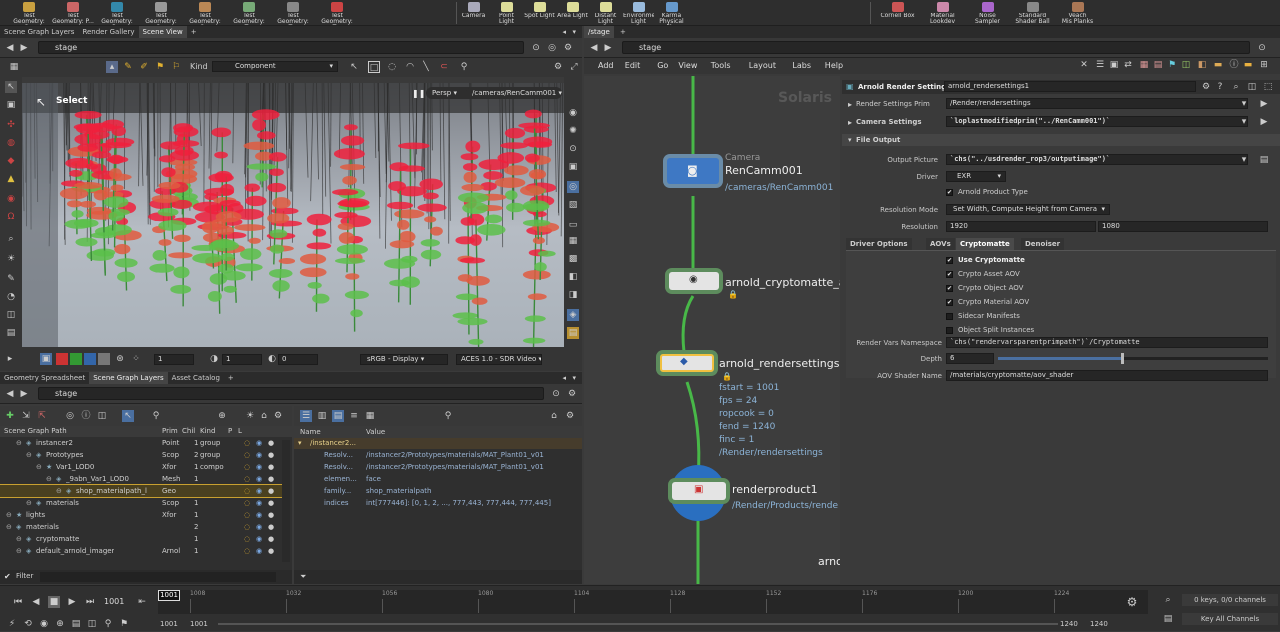 The width and height of the screenshot is (1280, 632). Describe the element at coordinates (39, 32) in the screenshot. I see `tab-scene-graph-layers: Scene Graph Layers` at that location.